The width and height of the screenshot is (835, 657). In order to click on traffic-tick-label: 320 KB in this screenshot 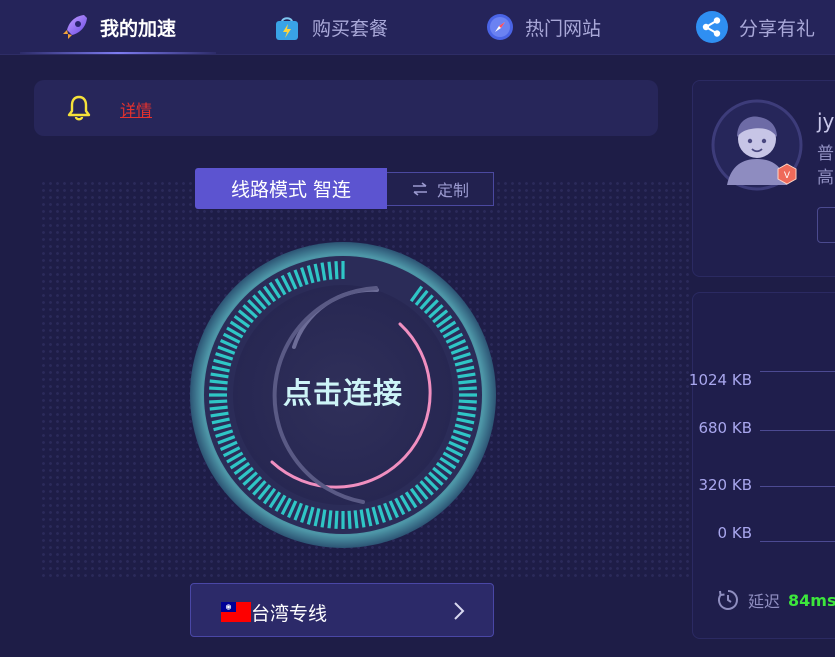, I will do `click(725, 485)`.